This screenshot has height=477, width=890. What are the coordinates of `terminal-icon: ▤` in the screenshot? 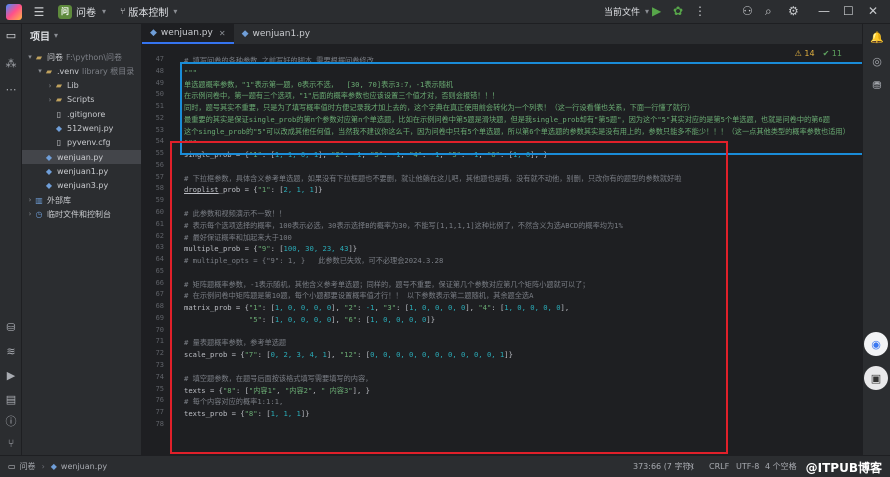 It's located at (11, 400).